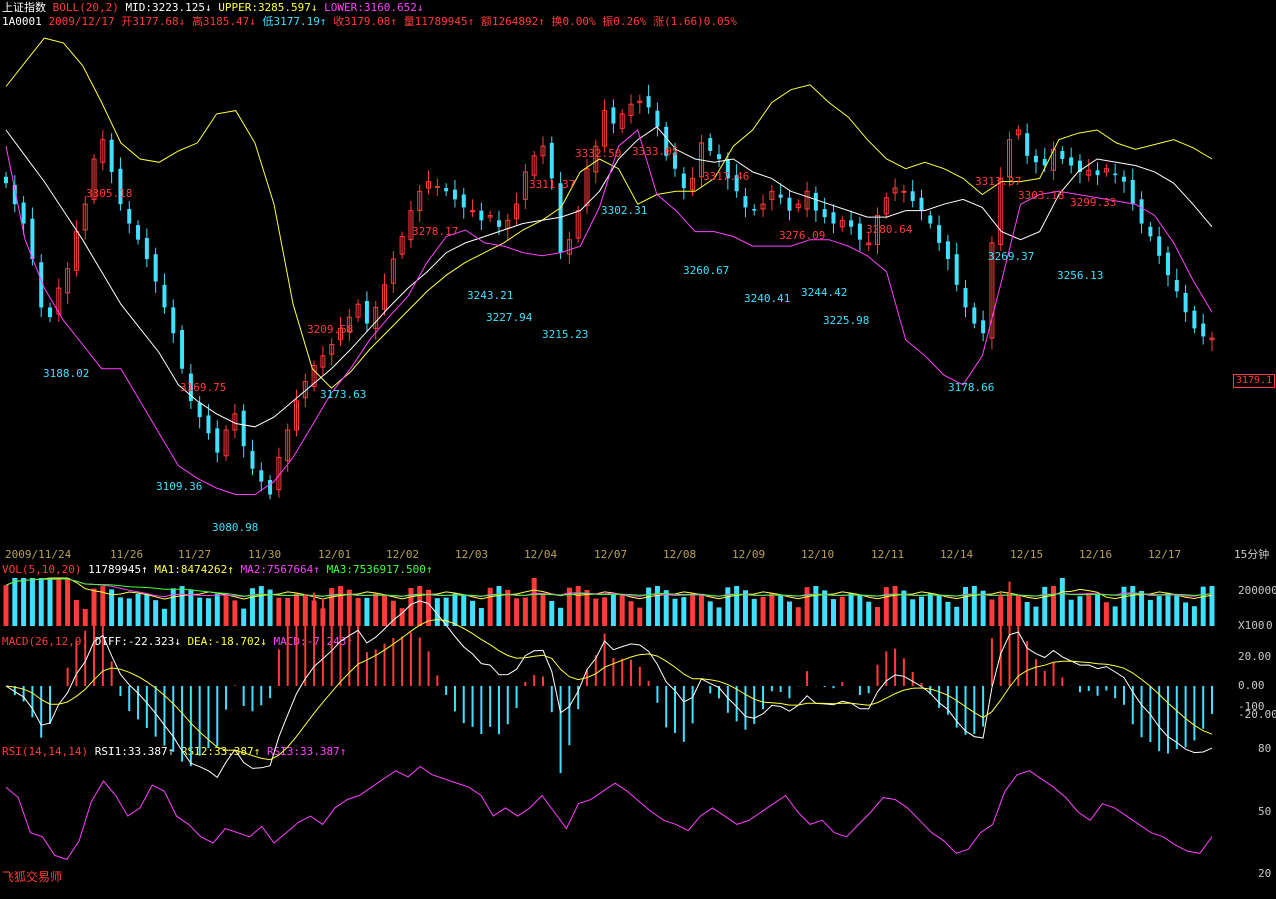  What do you see at coordinates (1254, 381) in the screenshot?
I see `current-price-tag: 3179.1` at bounding box center [1254, 381].